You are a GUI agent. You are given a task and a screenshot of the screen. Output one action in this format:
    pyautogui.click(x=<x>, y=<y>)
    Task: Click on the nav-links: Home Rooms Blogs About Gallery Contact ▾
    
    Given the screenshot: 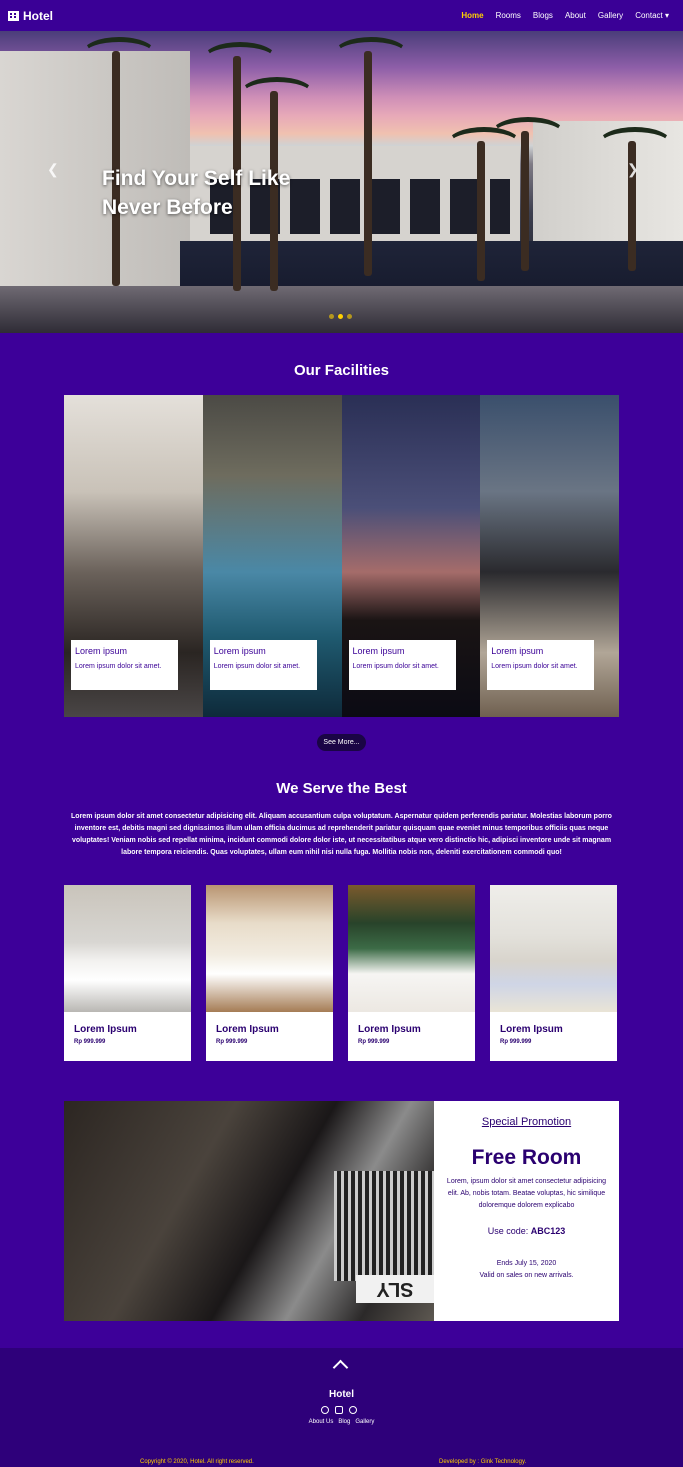 What is the action you would take?
    pyautogui.click(x=565, y=15)
    